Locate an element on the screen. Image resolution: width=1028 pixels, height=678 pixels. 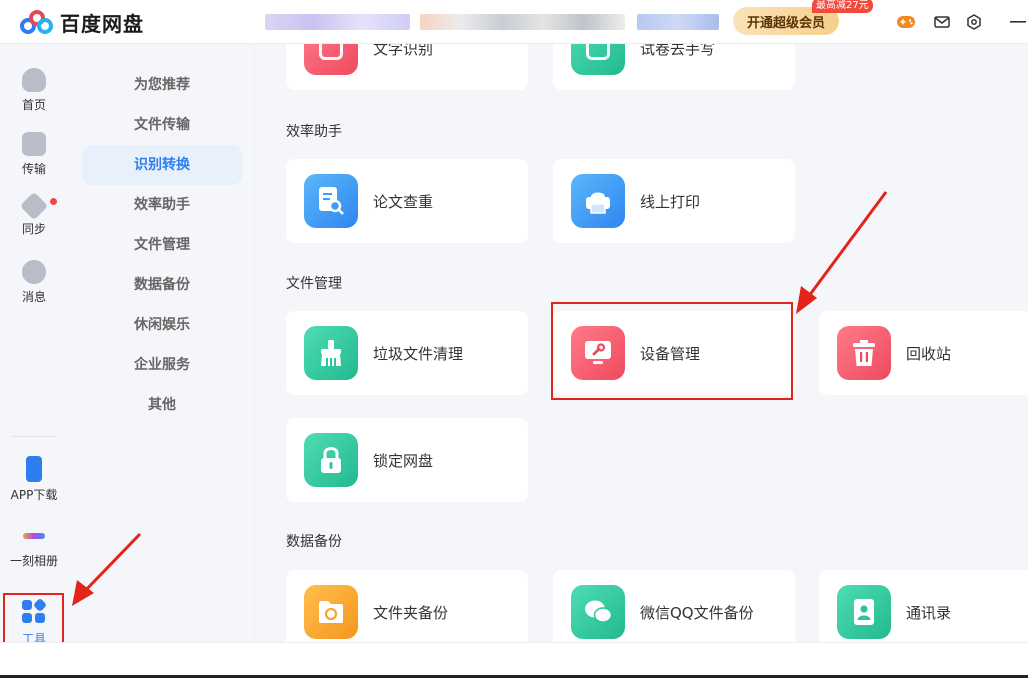
section-title-file-management: 文件管理 is located at coordinates (314, 284).